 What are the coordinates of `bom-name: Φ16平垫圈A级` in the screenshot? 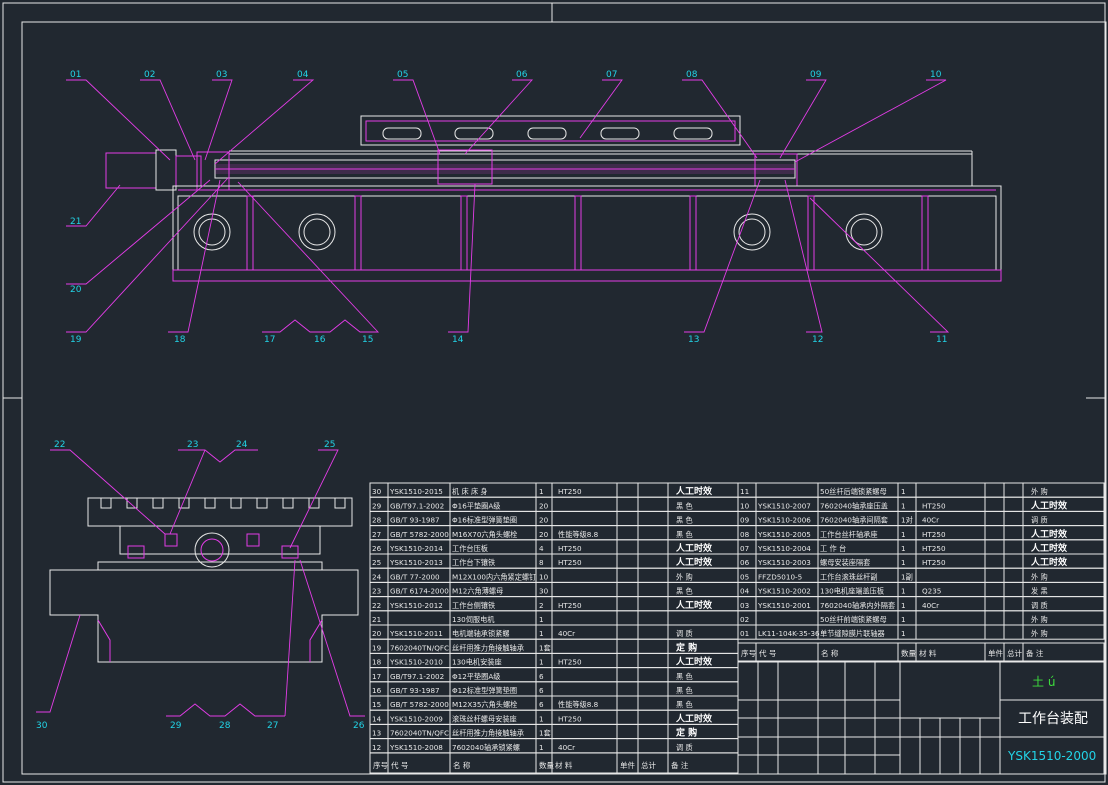 It's located at (476, 505).